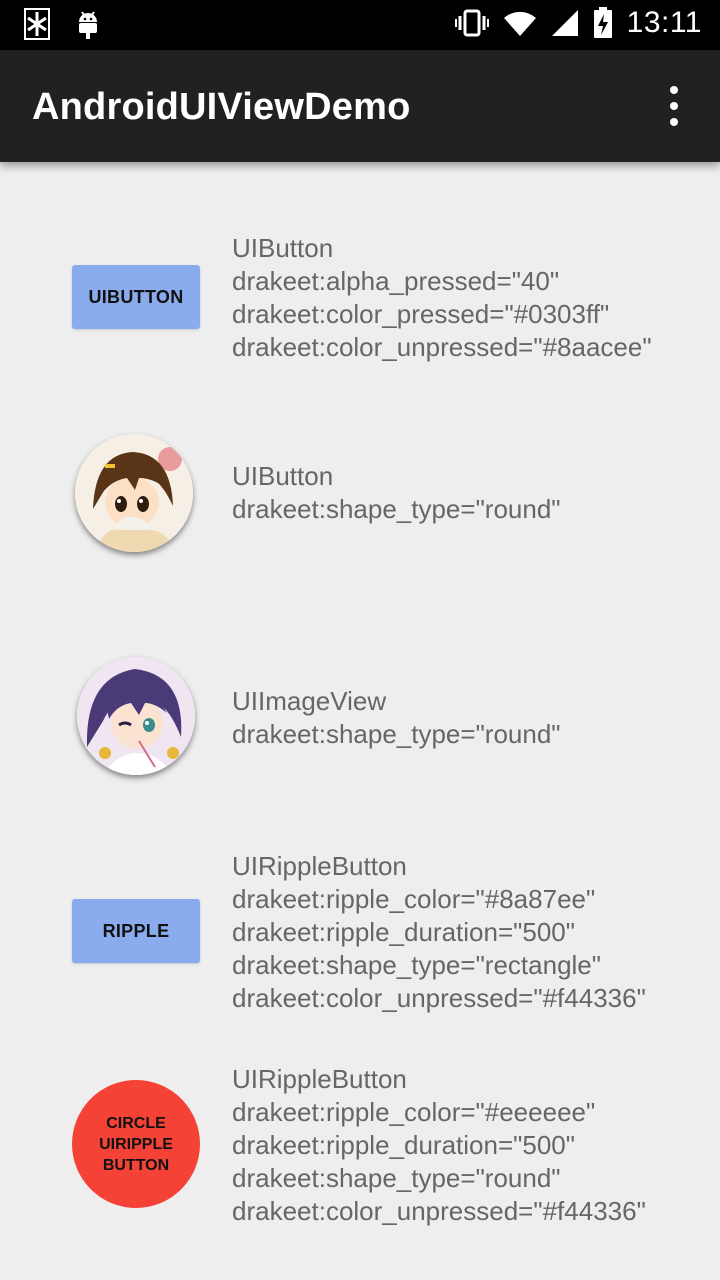  What do you see at coordinates (471, 23) in the screenshot?
I see `vibrate-icon` at bounding box center [471, 23].